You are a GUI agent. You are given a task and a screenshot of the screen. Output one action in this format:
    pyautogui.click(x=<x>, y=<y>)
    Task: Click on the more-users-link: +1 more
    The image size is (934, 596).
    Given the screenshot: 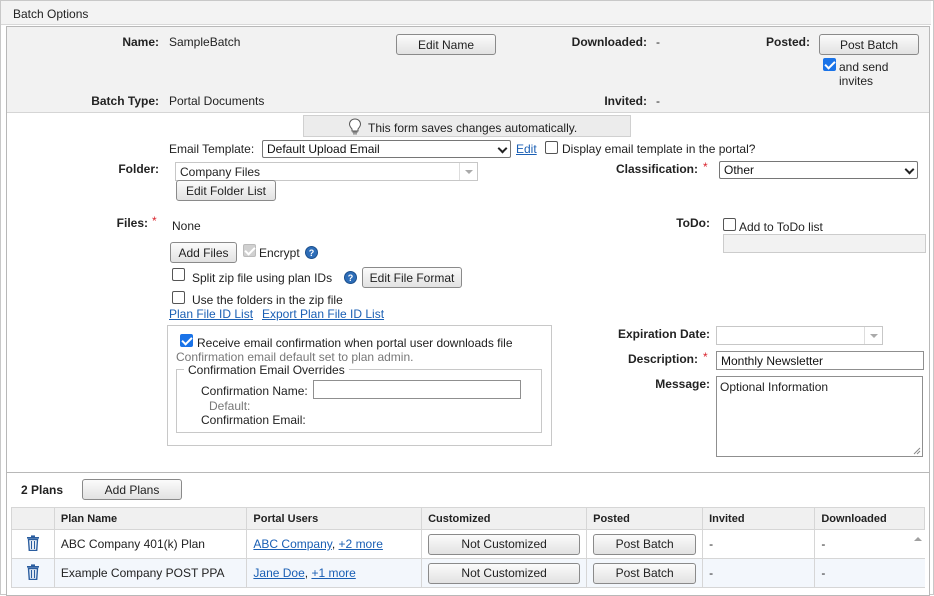 What is the action you would take?
    pyautogui.click(x=333, y=573)
    